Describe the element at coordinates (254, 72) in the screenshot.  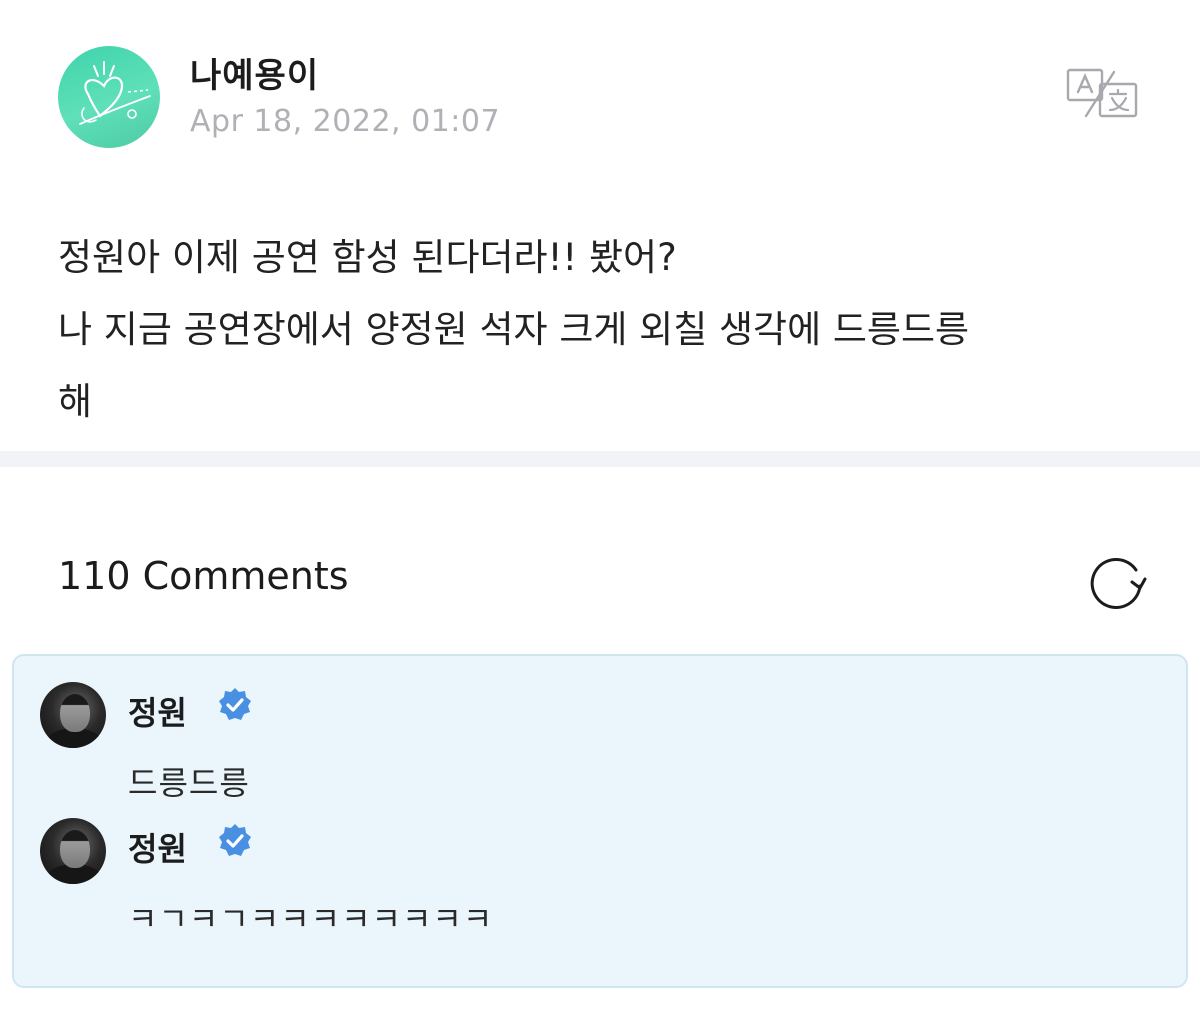
I see `author-name: 나예용이` at that location.